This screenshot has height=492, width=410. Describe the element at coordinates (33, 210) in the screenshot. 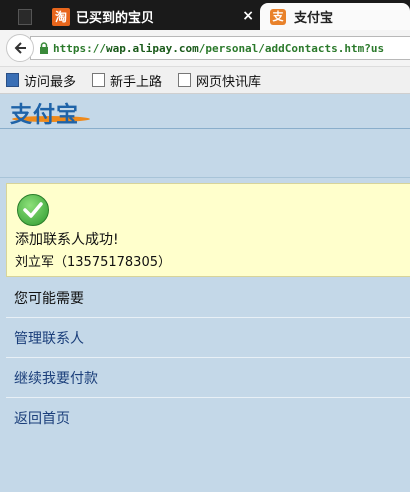

I see `checkmark-icon` at that location.